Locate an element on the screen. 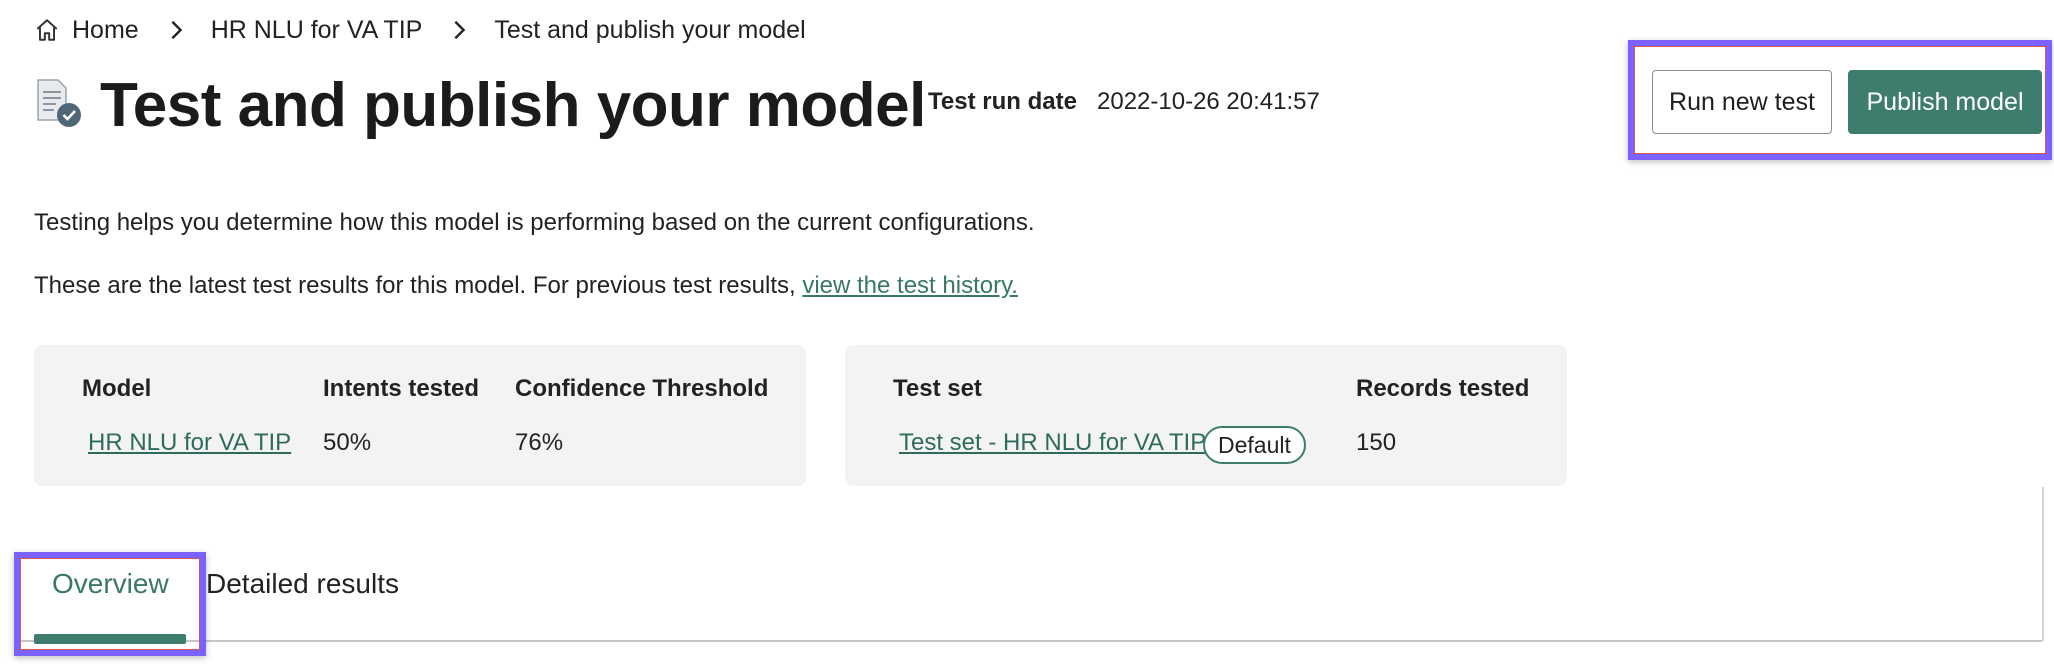  tab-overview: Overview is located at coordinates (110, 584).